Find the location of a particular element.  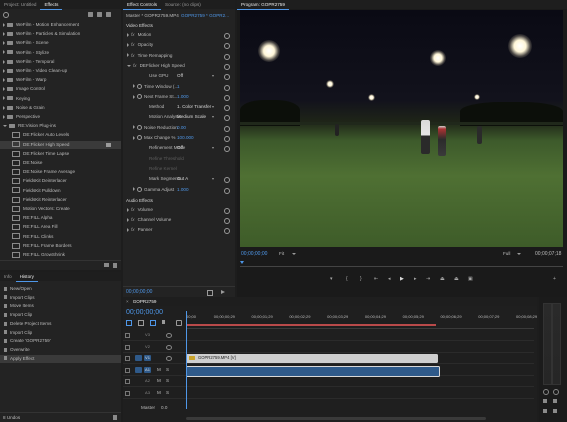

timeline-timecode: 00;00;00;00 is located at coordinates (144, 312).